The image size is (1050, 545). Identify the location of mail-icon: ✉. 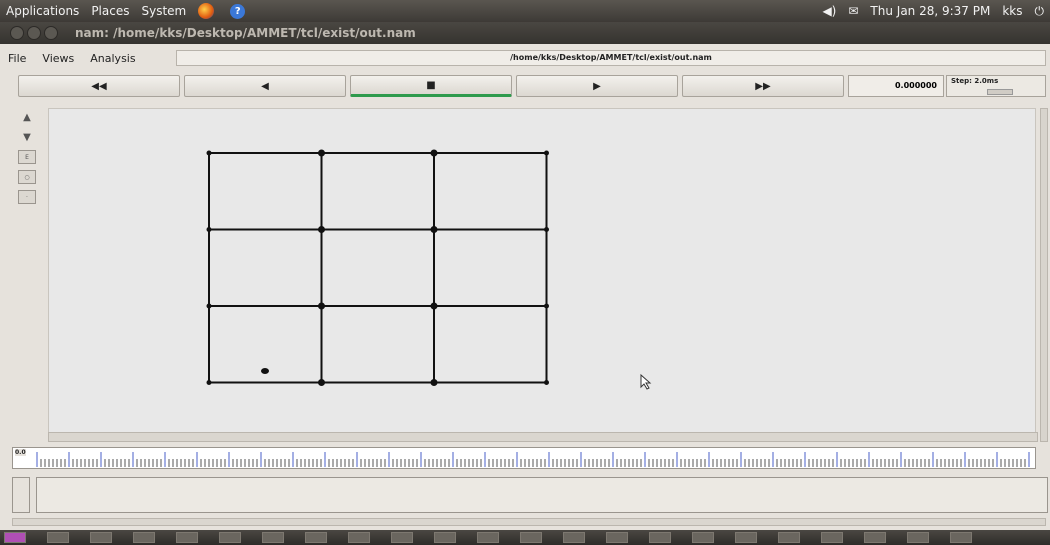
(853, 11).